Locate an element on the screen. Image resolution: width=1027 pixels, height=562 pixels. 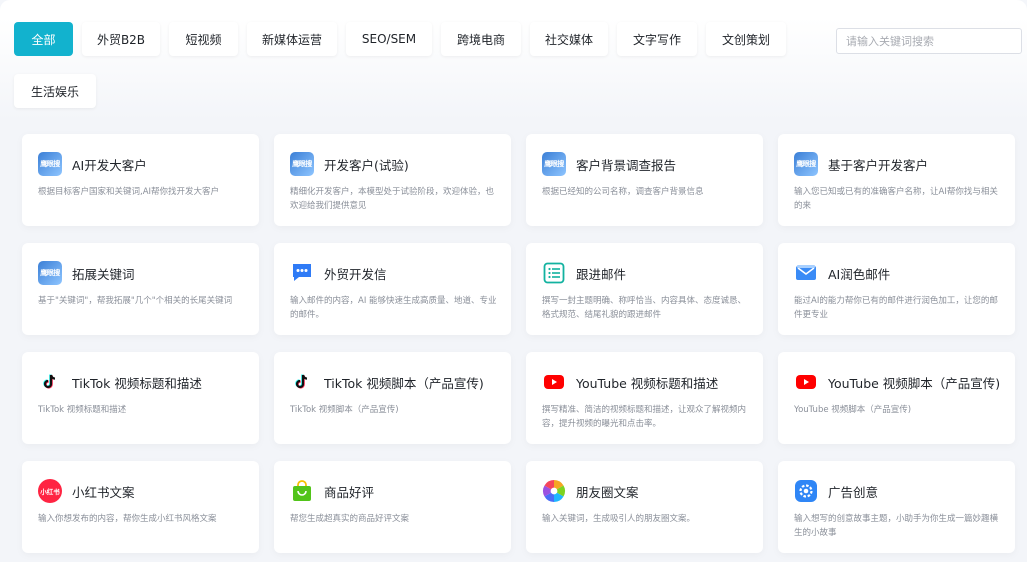
search-input is located at coordinates (929, 41).